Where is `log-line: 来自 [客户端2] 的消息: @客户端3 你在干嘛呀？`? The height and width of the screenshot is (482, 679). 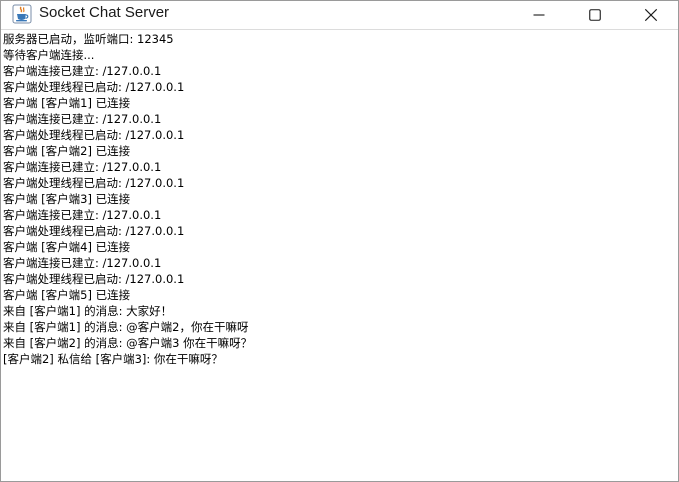
log-line: 来自 [客户端2] 的消息: @客户端3 你在干嘛呀？ is located at coordinates (128, 343).